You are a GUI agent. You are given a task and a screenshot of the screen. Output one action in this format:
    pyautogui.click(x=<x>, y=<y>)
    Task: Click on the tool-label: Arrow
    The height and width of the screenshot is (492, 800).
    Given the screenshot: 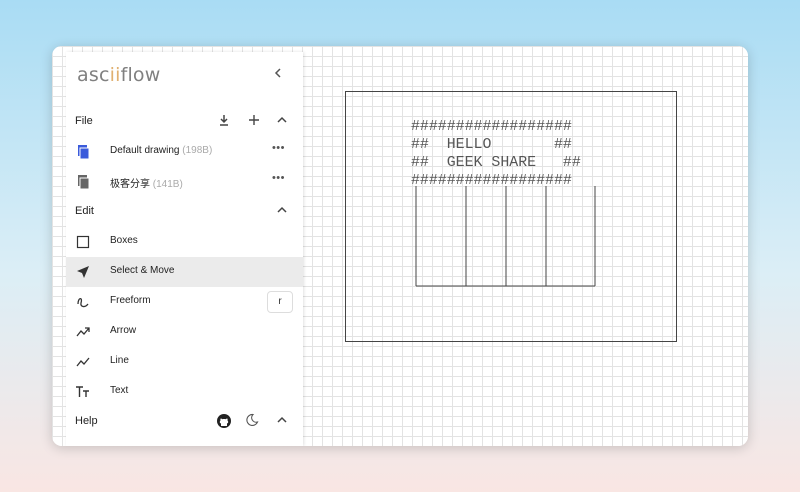 What is the action you would take?
    pyautogui.click(x=123, y=330)
    